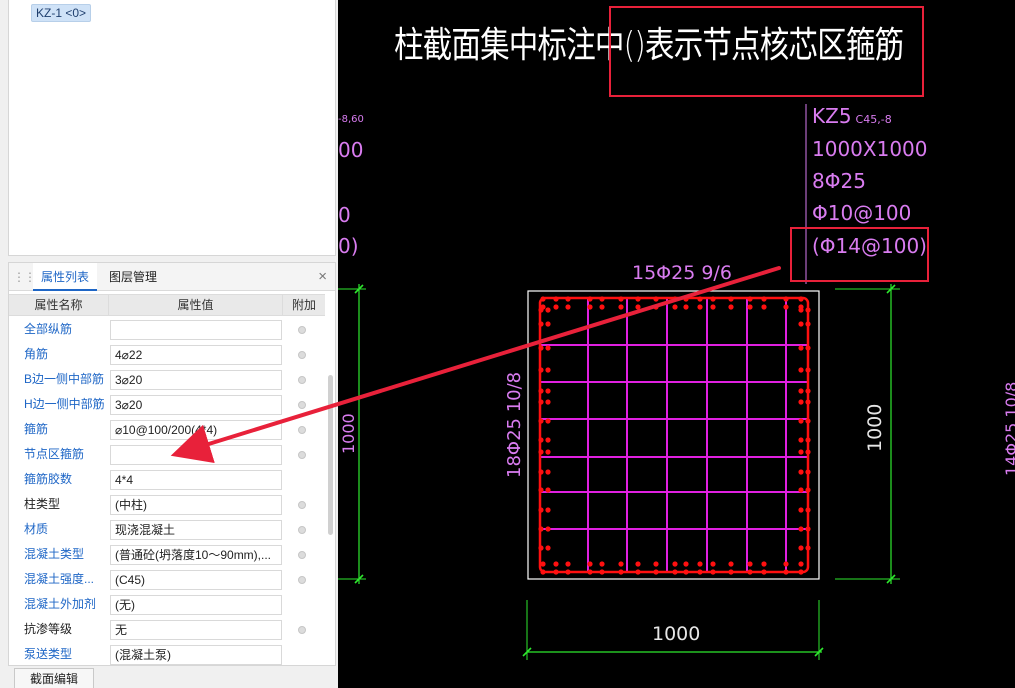  What do you see at coordinates (196, 655) in the screenshot?
I see `property-value-field: (混凝土泵)` at bounding box center [196, 655].